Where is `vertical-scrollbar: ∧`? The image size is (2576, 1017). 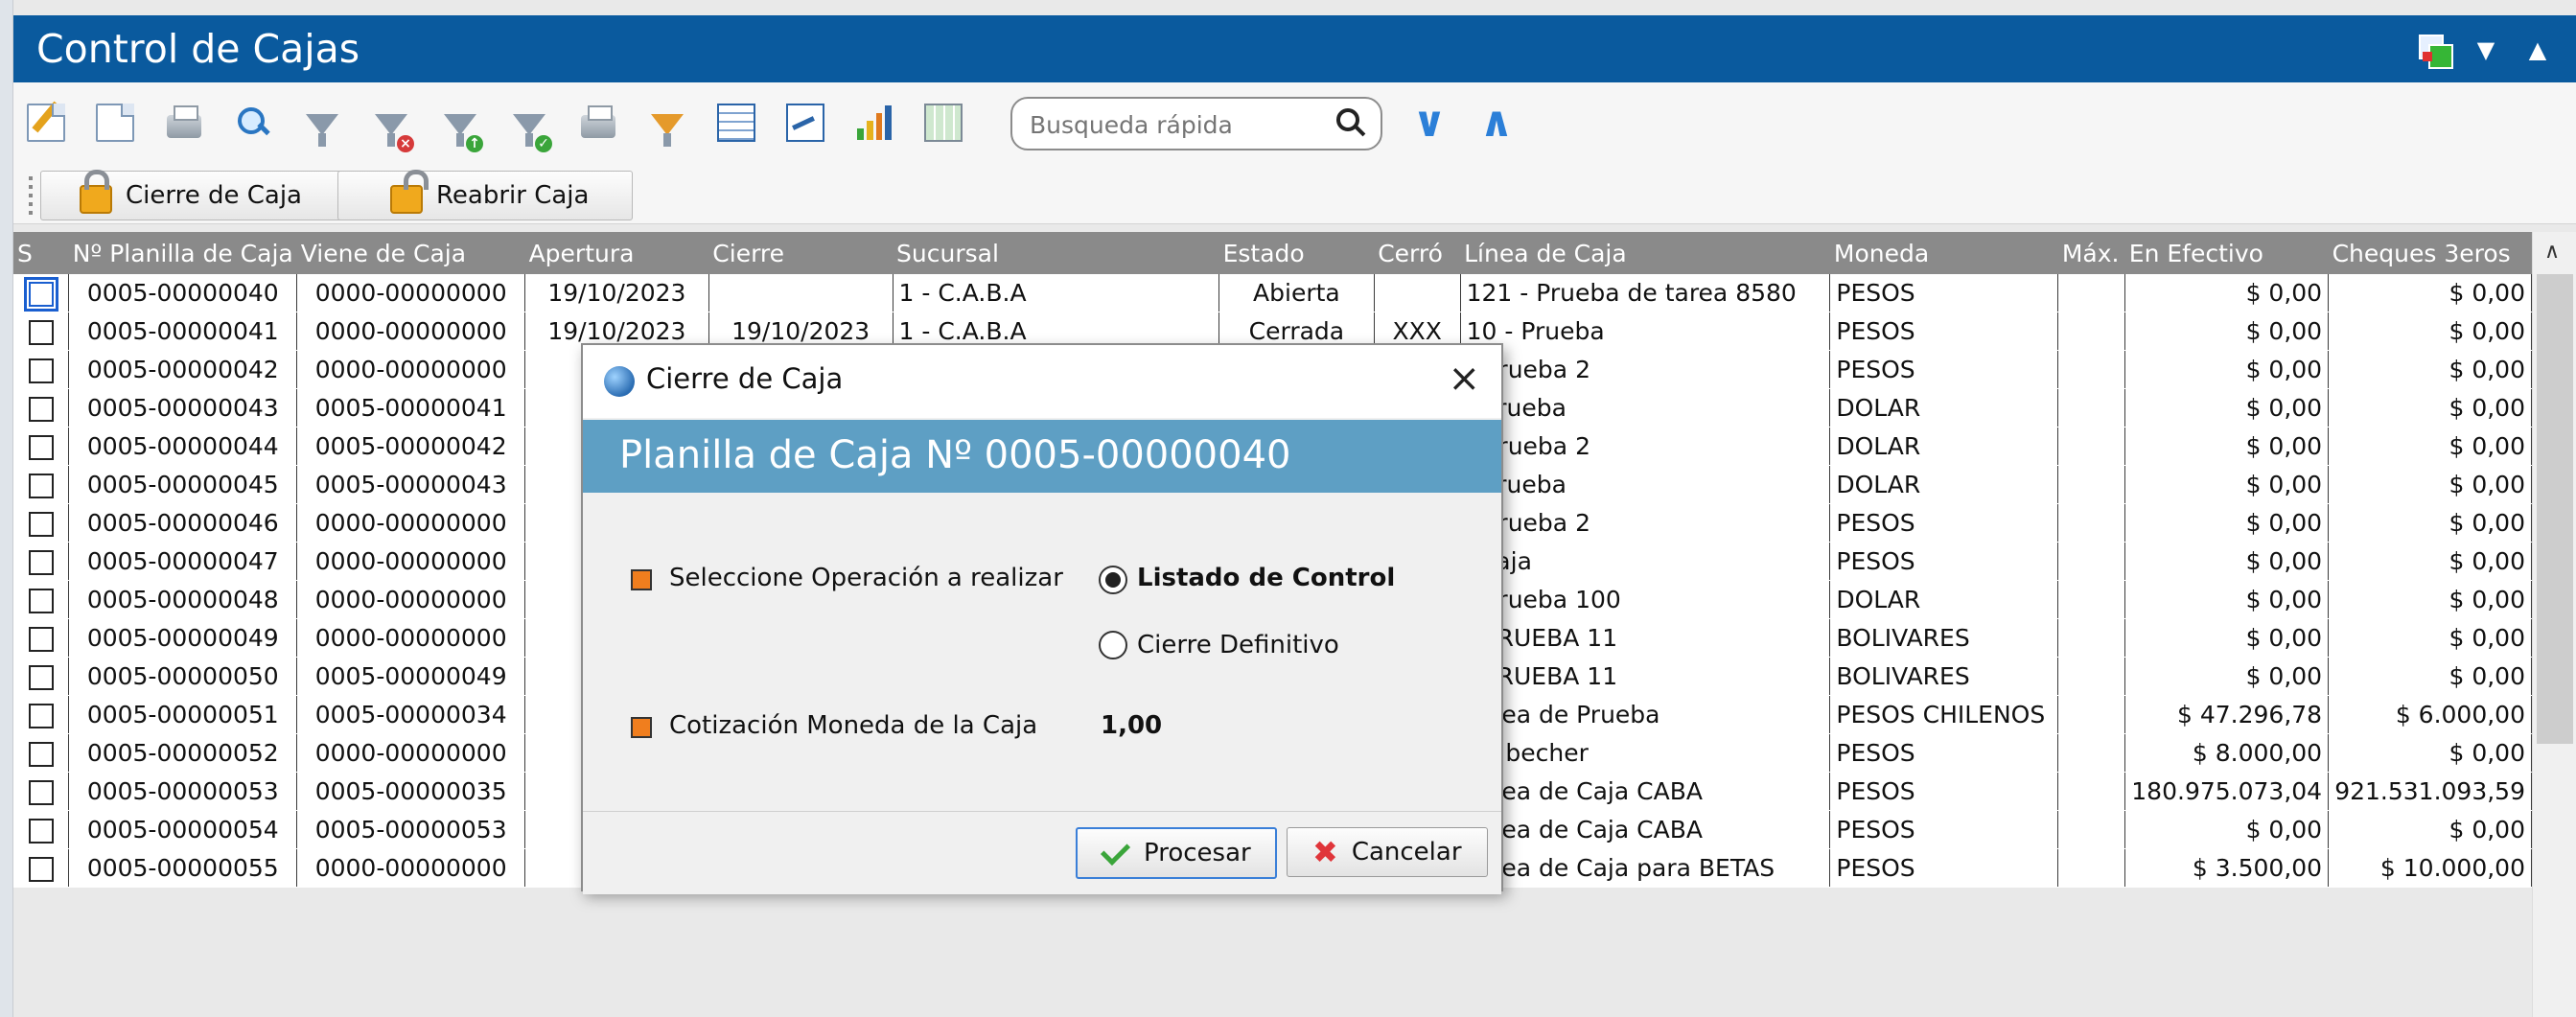 vertical-scrollbar: ∧ is located at coordinates (2554, 624).